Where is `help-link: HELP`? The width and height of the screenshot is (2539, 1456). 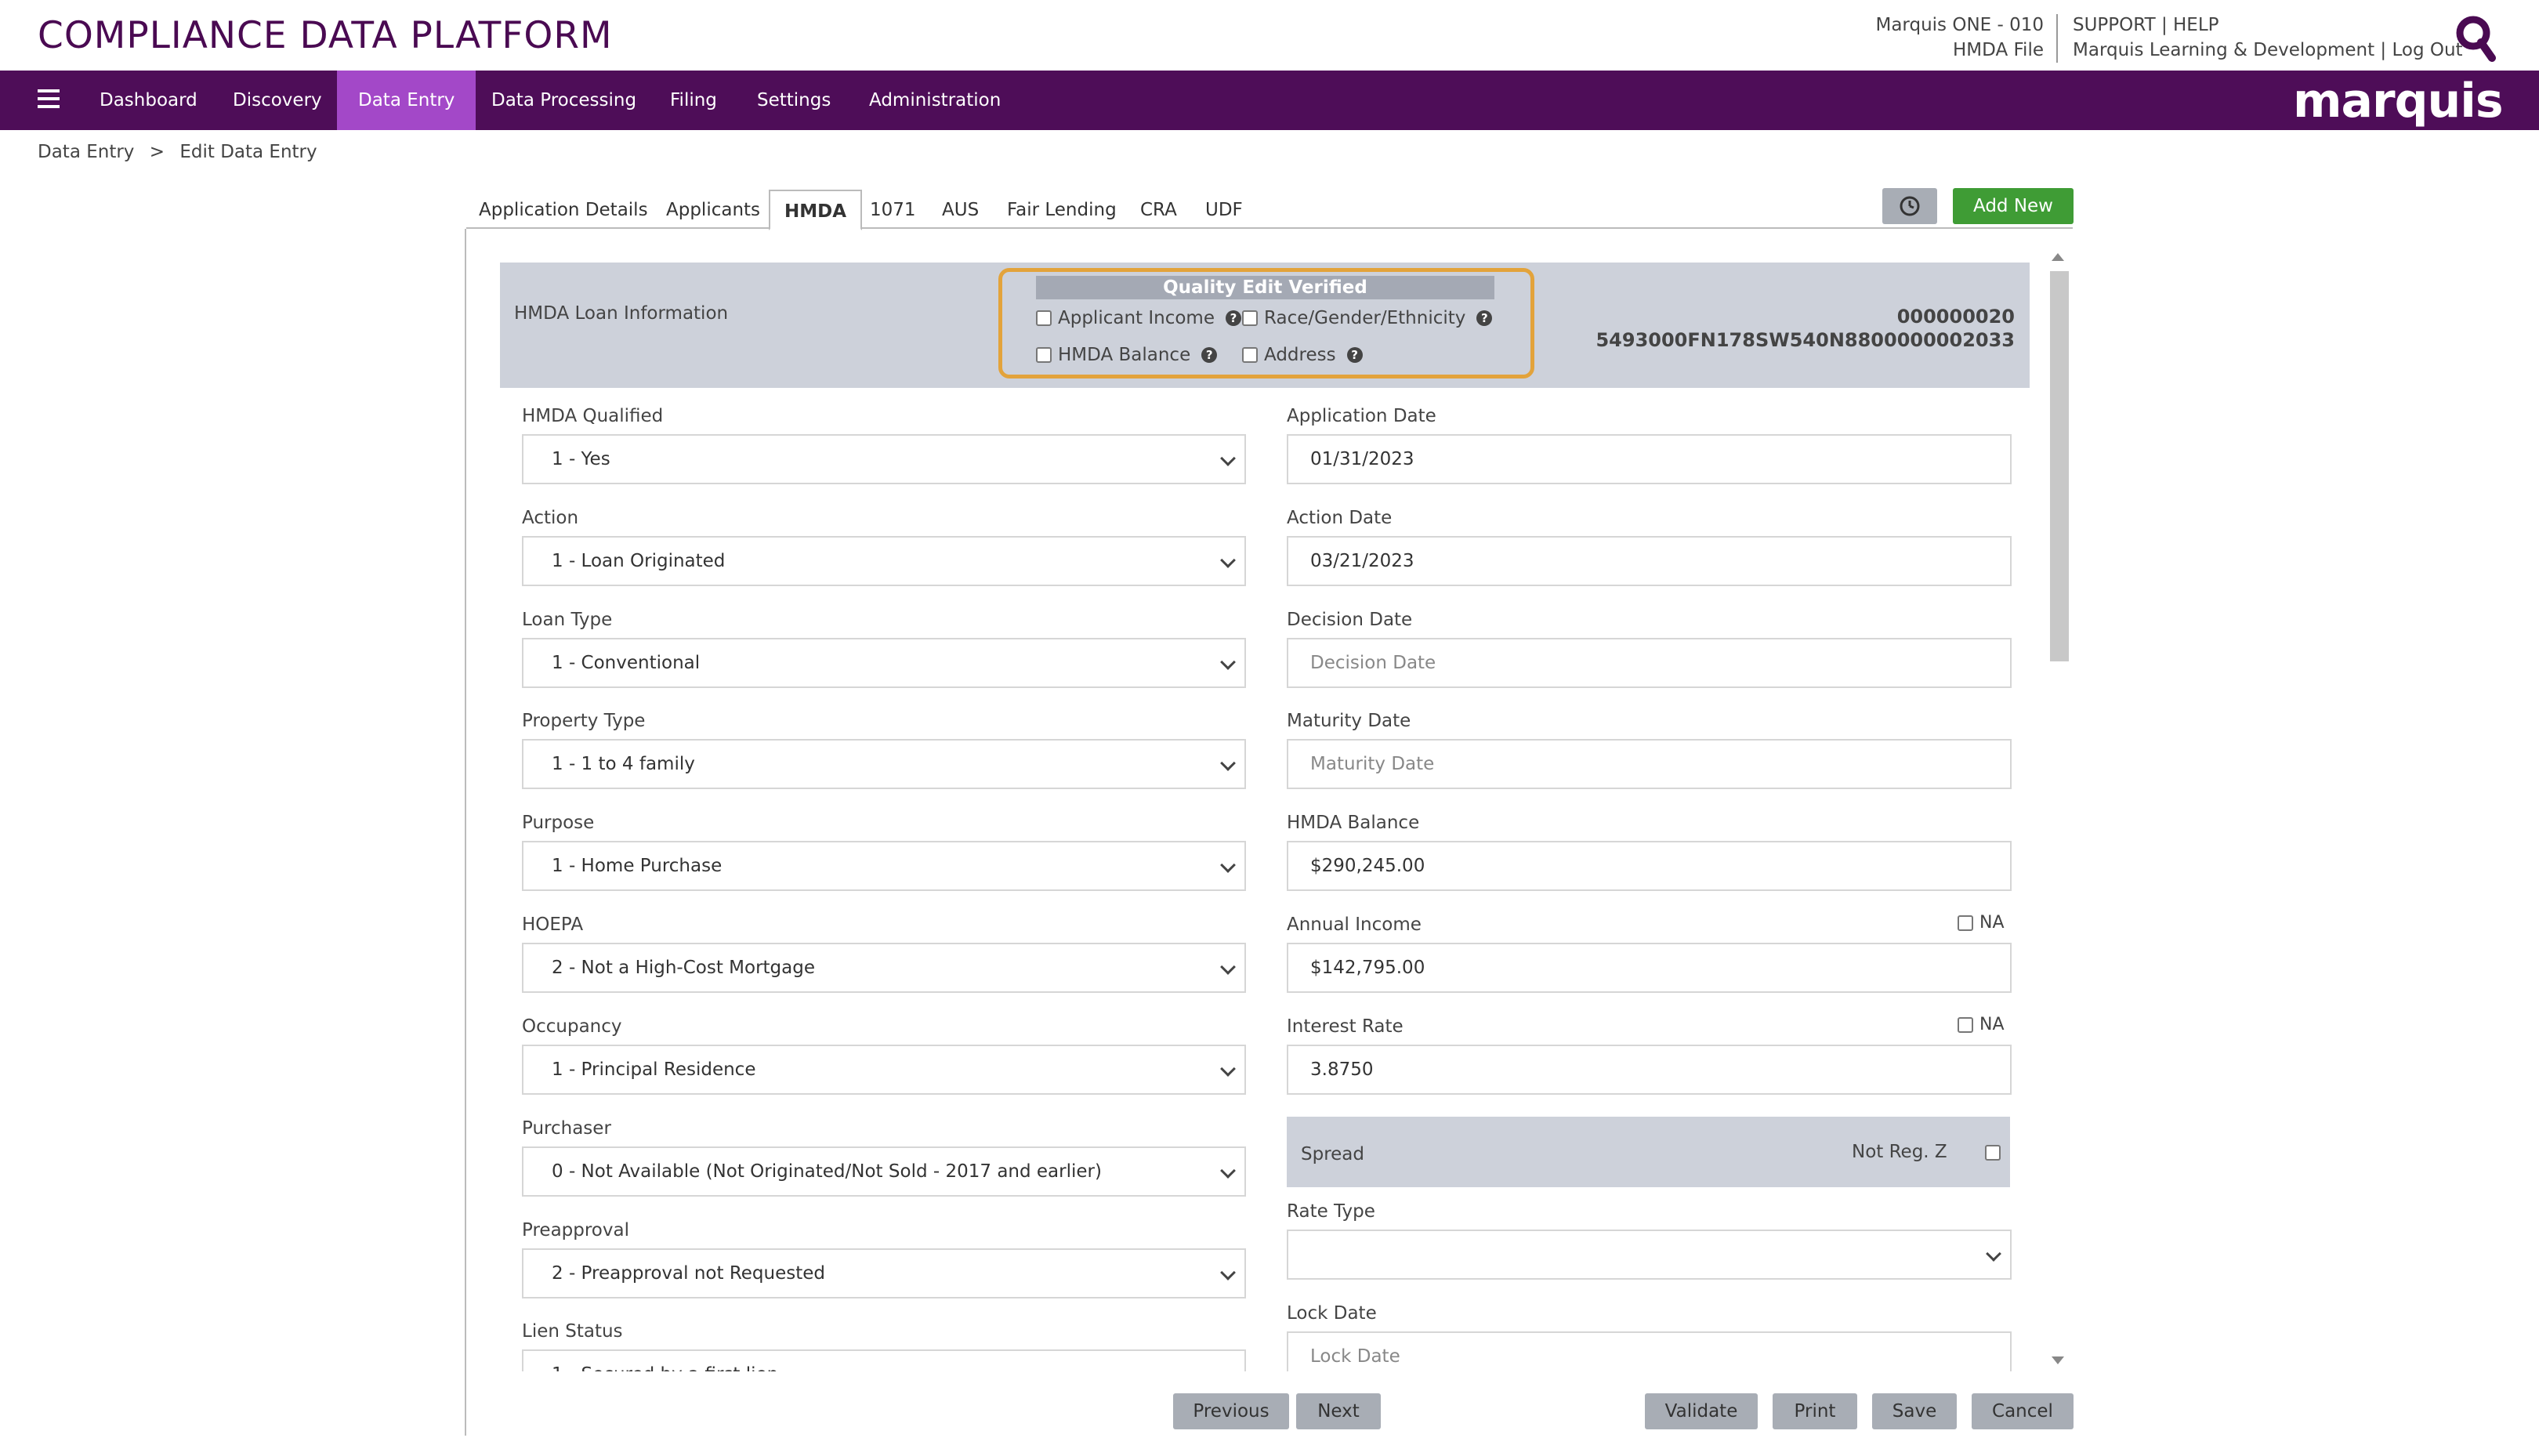 help-link: HELP is located at coordinates (2196, 25).